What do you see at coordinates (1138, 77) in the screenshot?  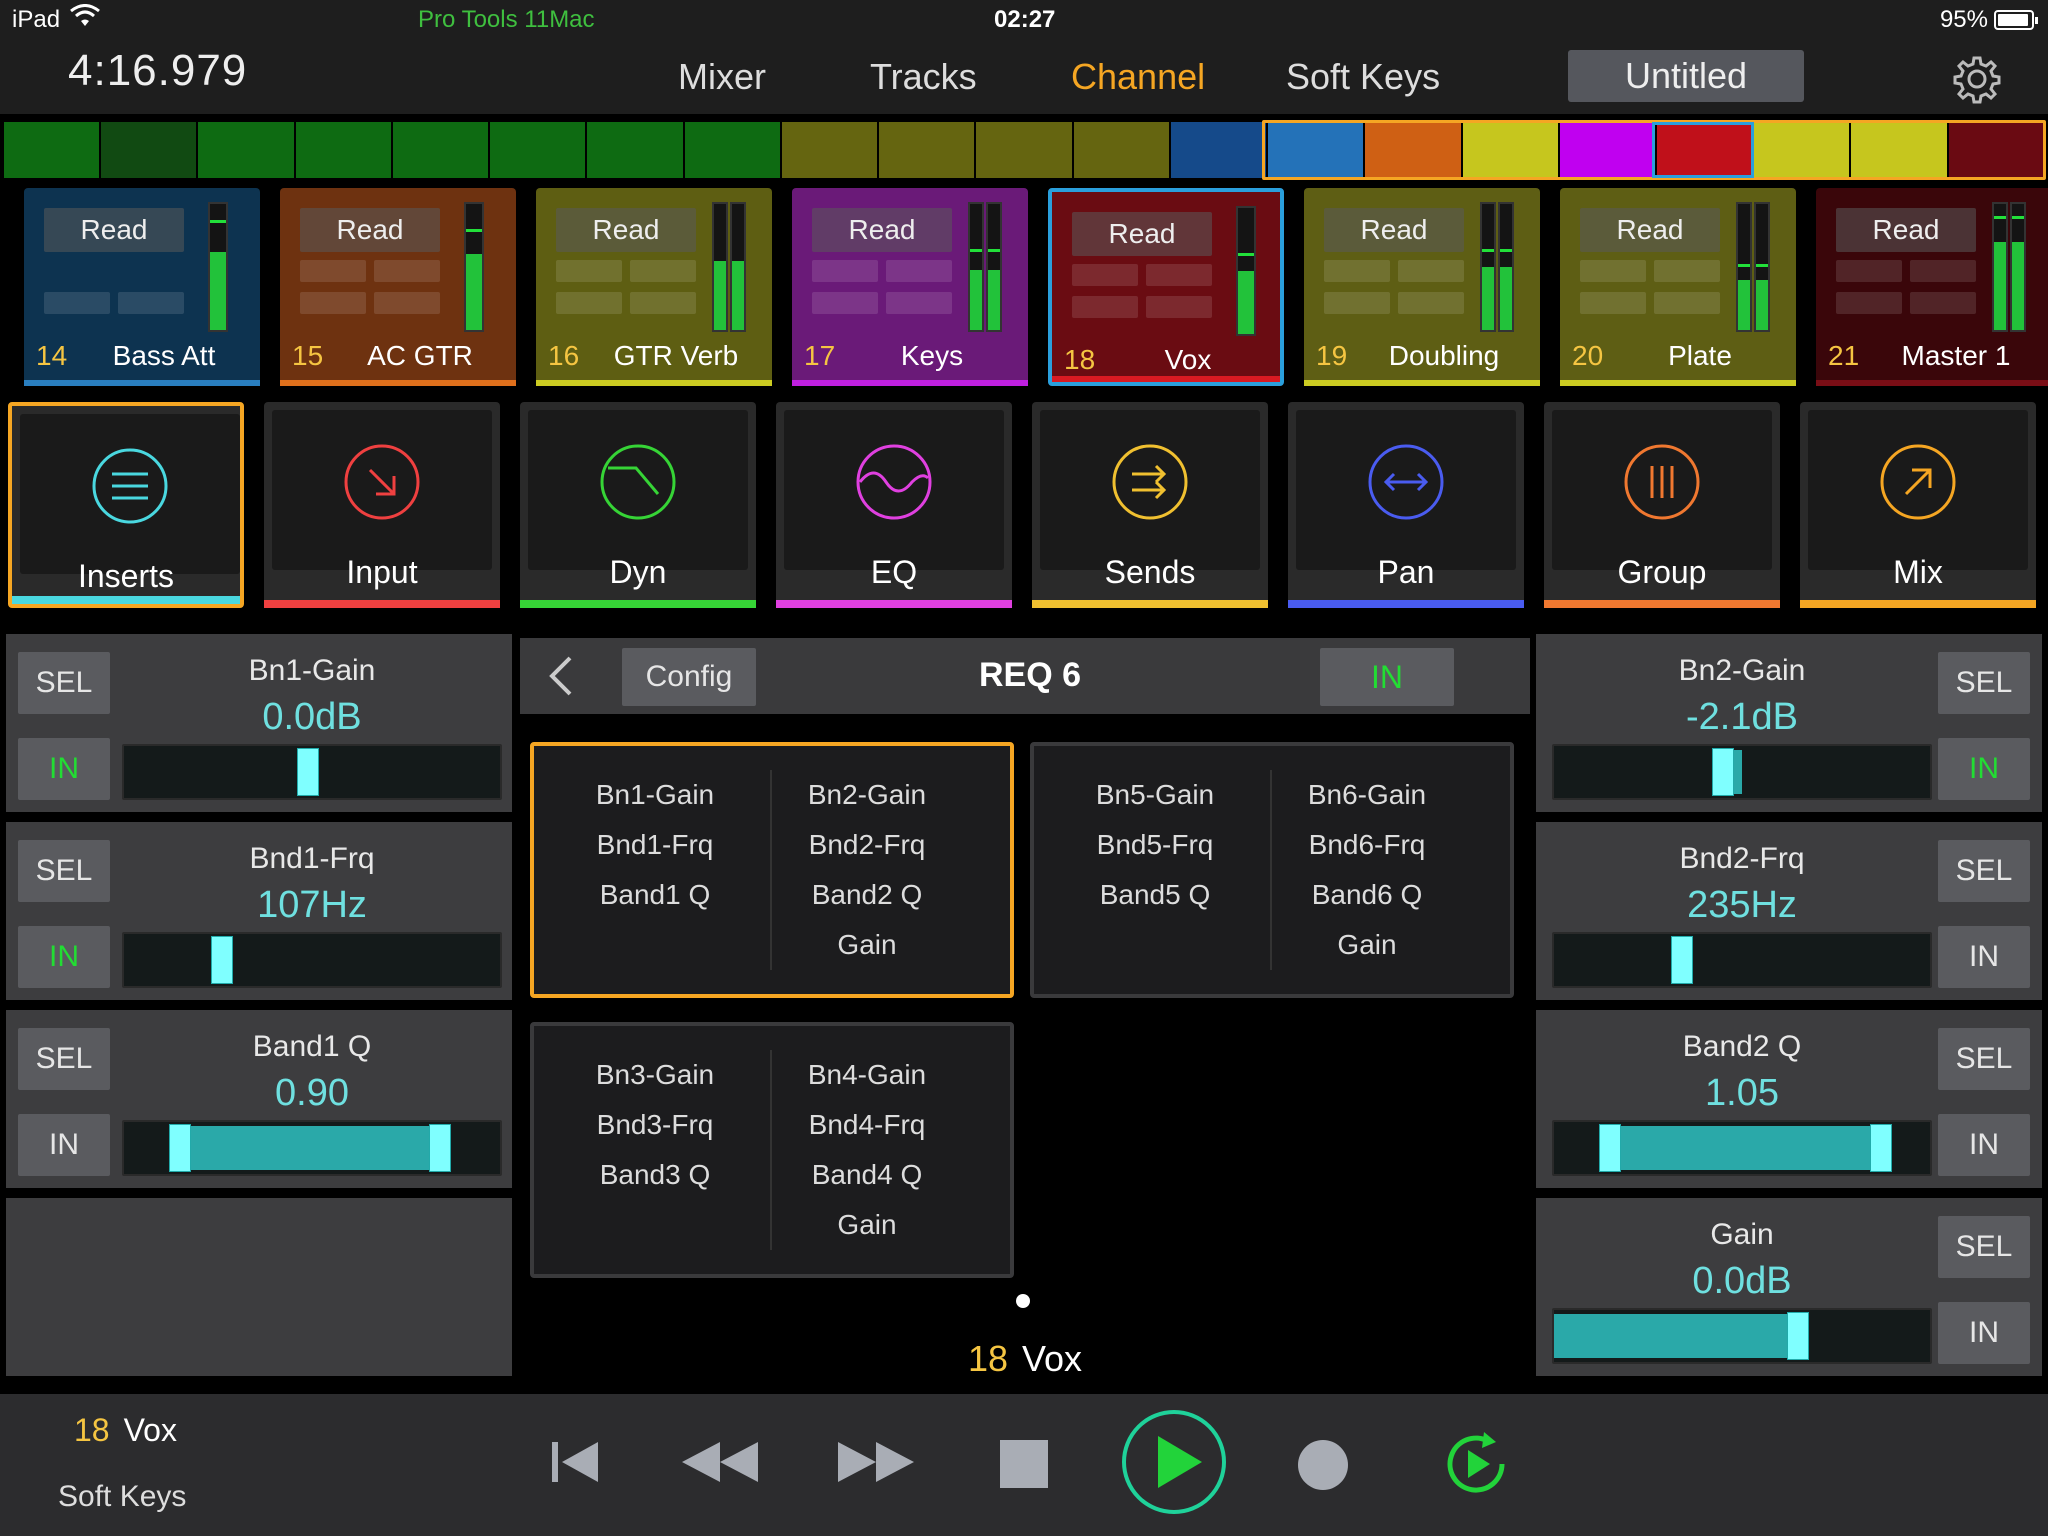 I see `tab-channel: Channel` at bounding box center [1138, 77].